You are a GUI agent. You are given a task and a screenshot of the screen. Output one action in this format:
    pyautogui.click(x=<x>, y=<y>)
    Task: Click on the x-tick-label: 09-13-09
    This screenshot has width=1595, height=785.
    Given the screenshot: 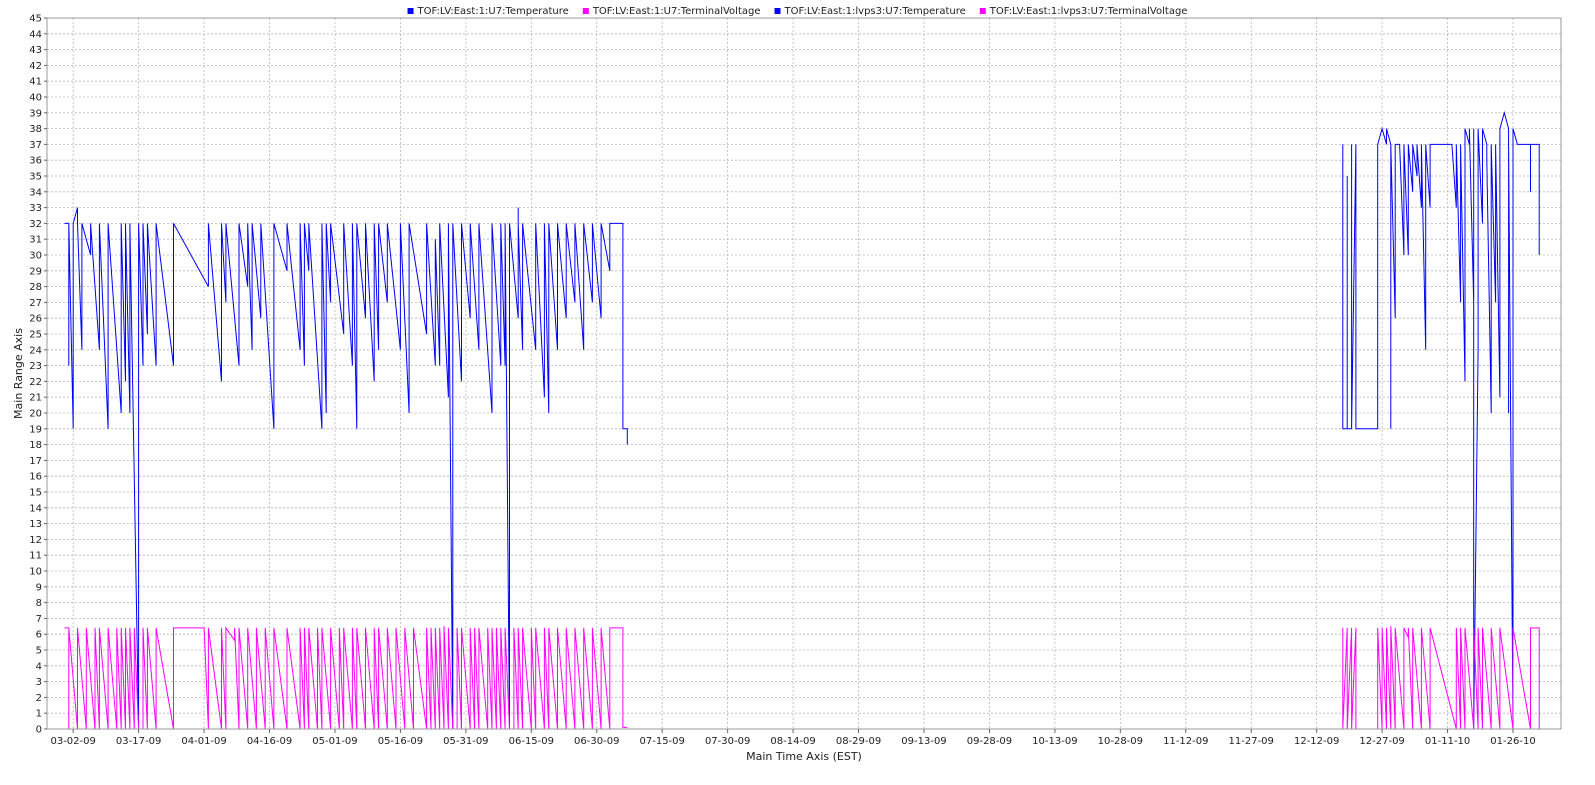 What is the action you would take?
    pyautogui.click(x=923, y=741)
    